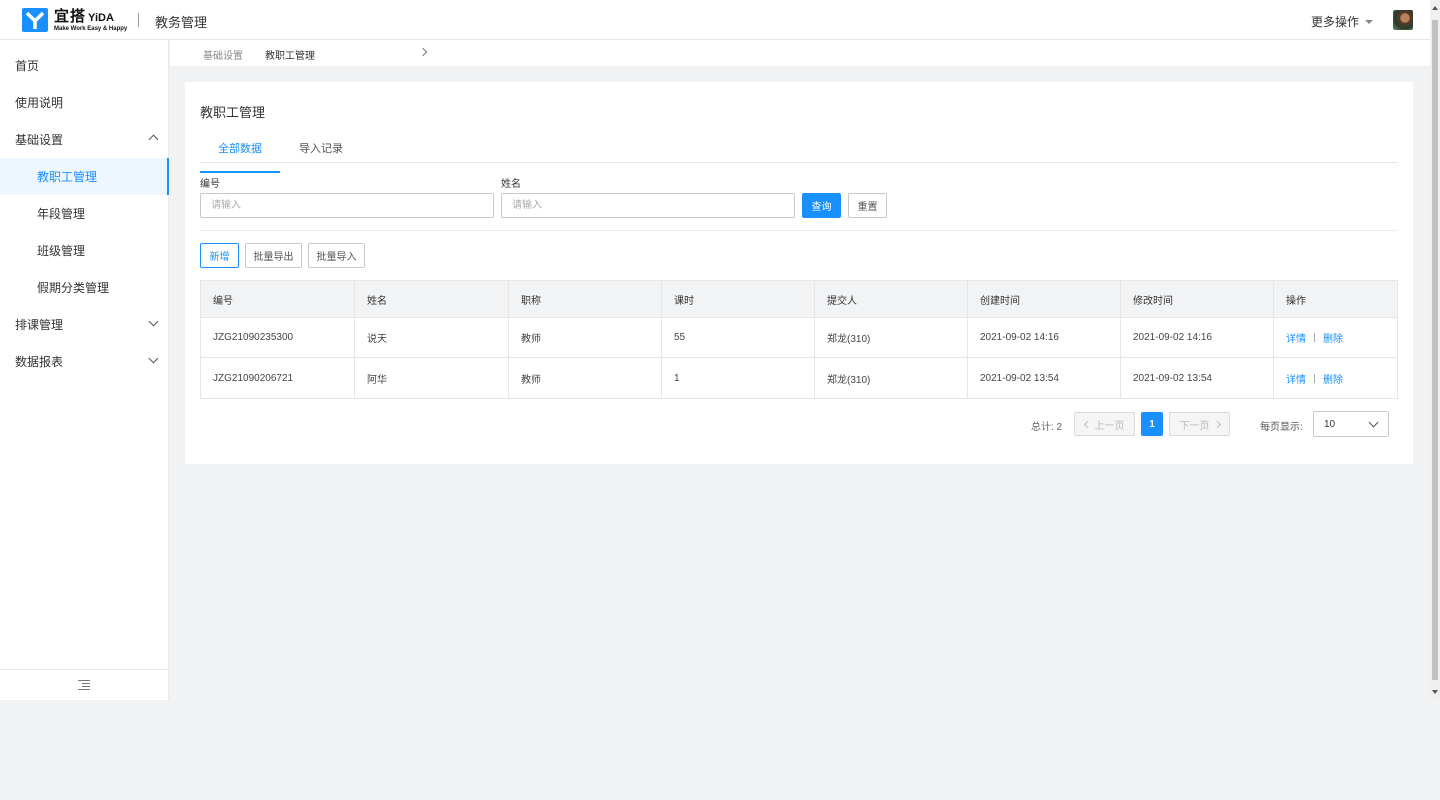 The width and height of the screenshot is (1440, 800). What do you see at coordinates (278, 337) in the screenshot?
I see `cell-id: JZG21090235300` at bounding box center [278, 337].